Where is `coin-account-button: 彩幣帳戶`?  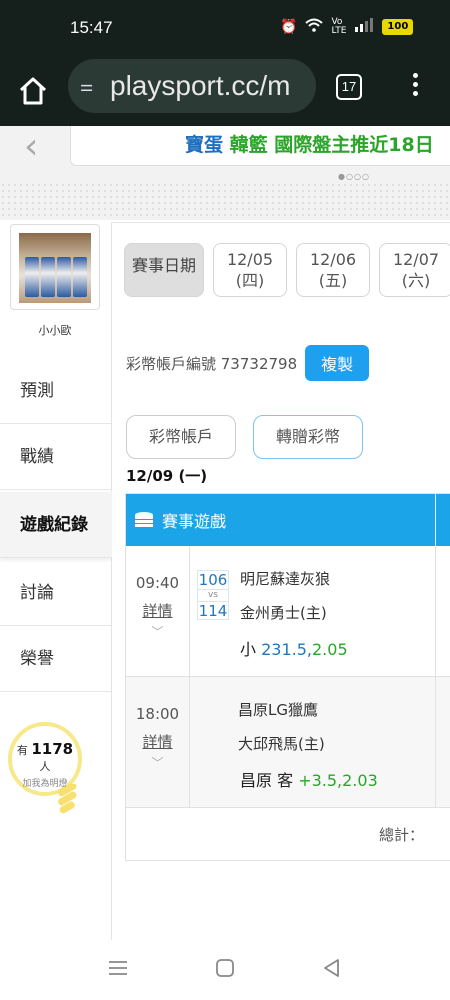 coin-account-button: 彩幣帳戶 is located at coordinates (181, 437).